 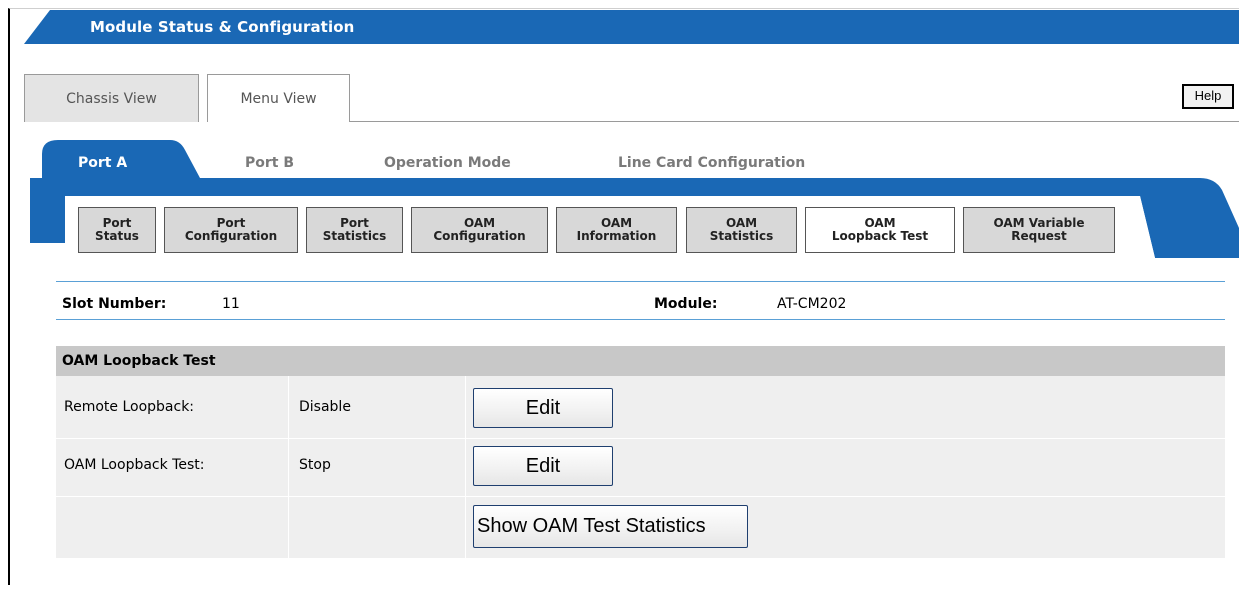 I want to click on tab-port-b: Port B, so click(x=269, y=163).